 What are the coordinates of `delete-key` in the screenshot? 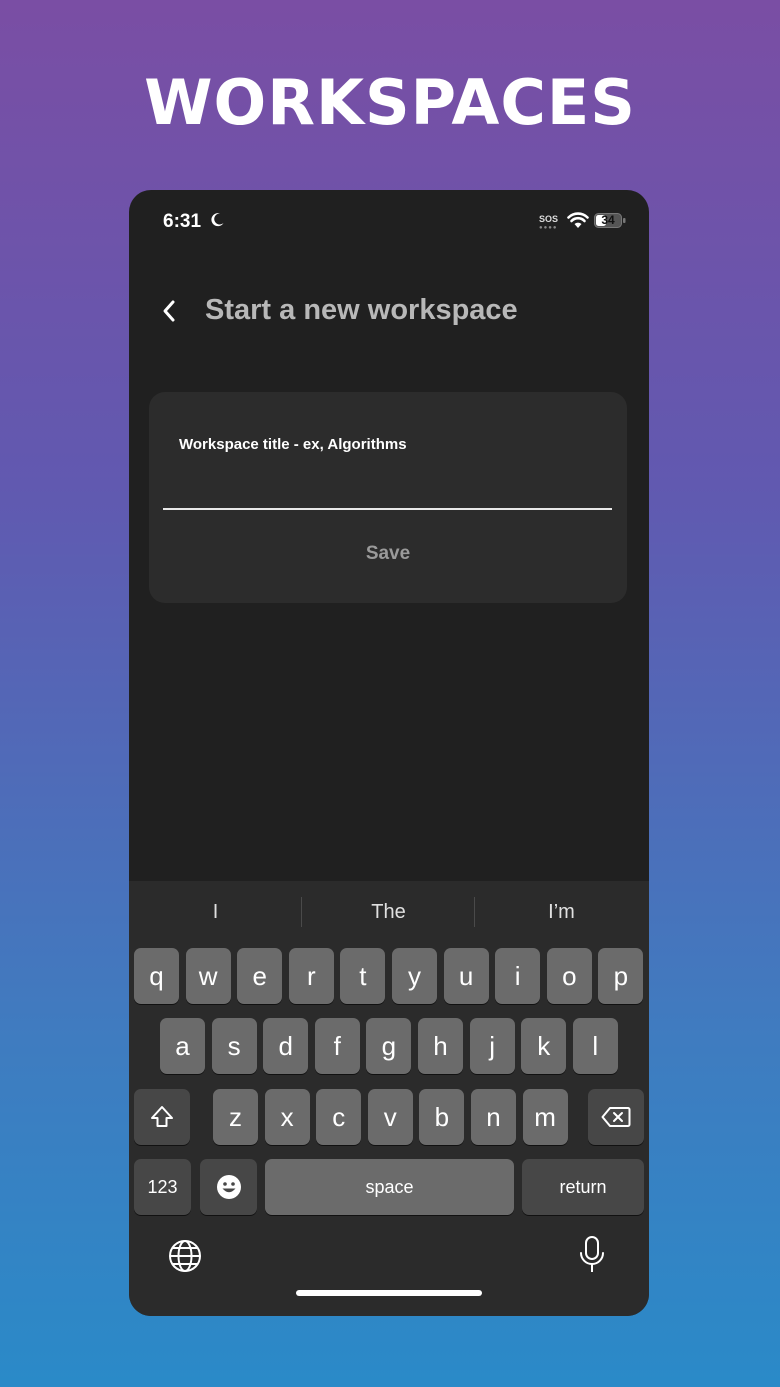 It's located at (616, 1117).